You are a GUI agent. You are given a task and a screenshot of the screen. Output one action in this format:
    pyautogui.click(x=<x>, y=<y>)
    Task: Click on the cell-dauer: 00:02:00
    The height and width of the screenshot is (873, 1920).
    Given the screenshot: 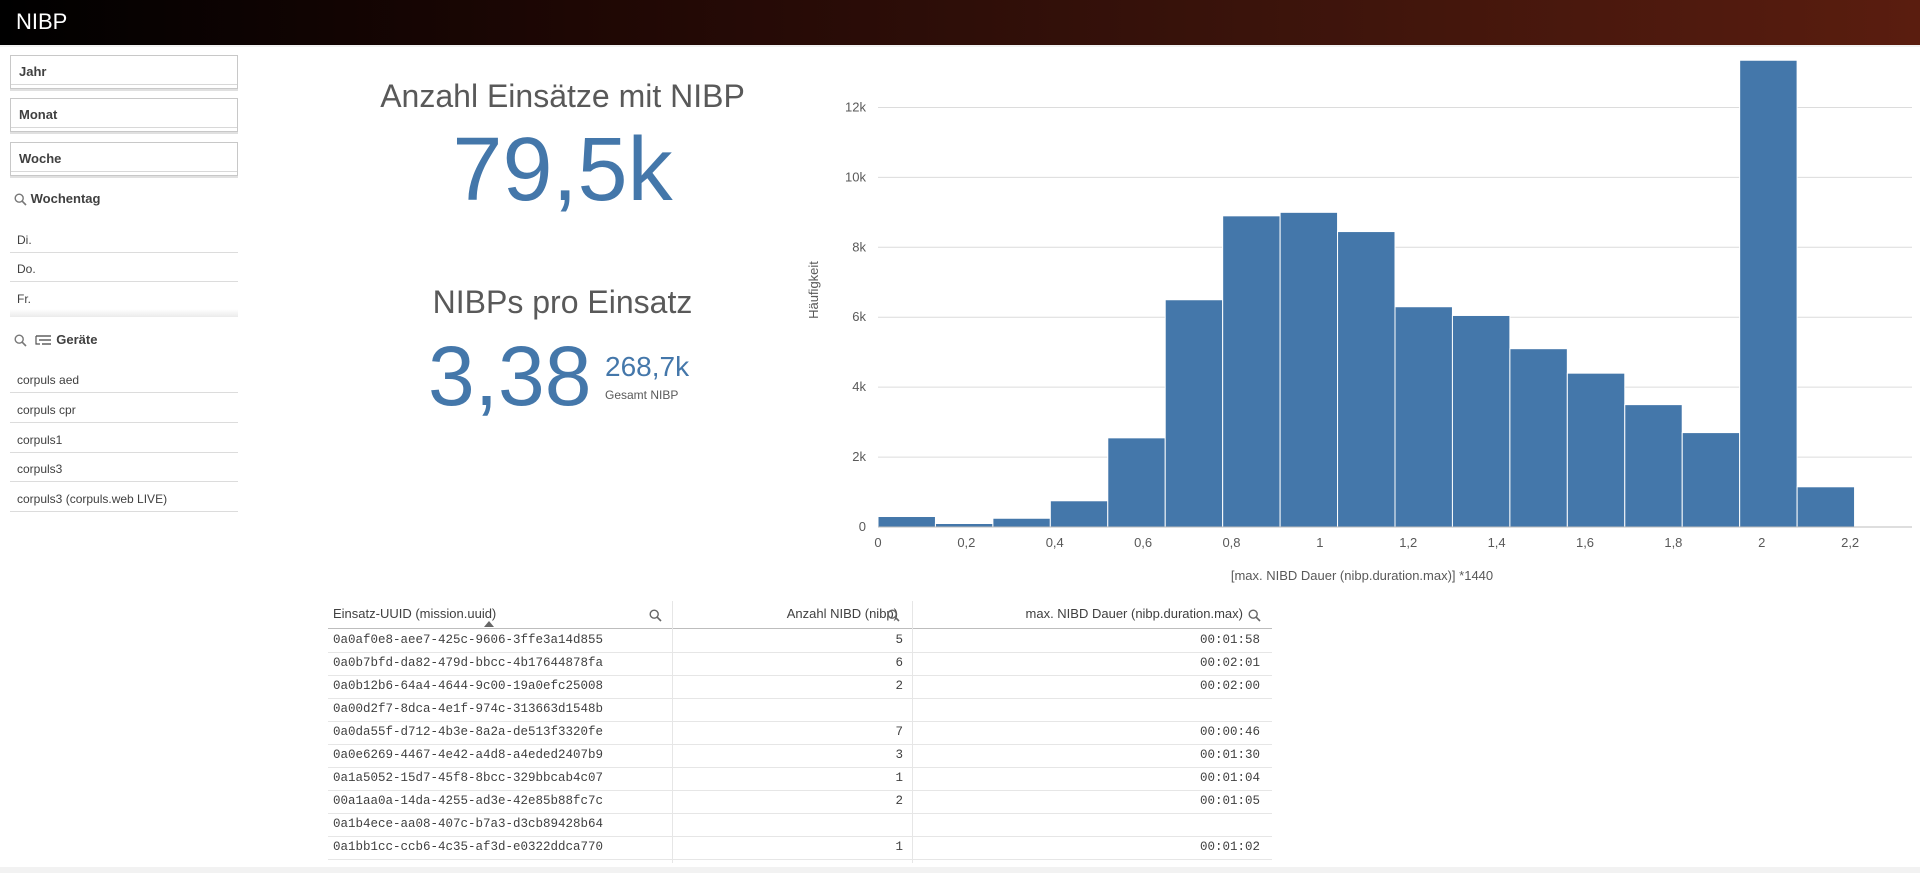 What is the action you would take?
    pyautogui.click(x=1229, y=686)
    